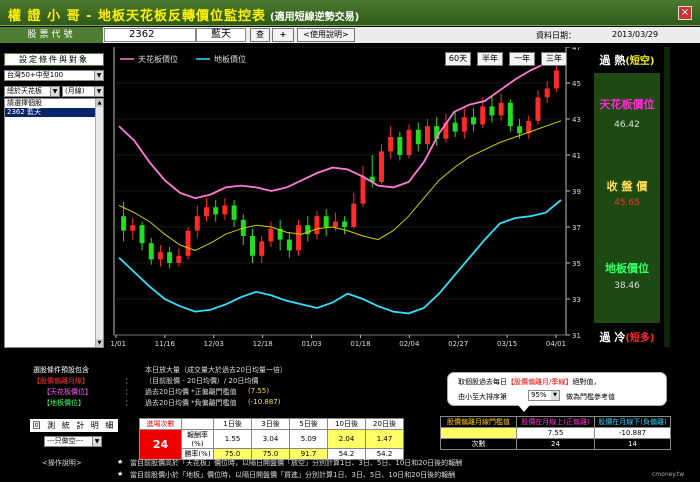  I want to click on scroll-down-icon: ▼, so click(99, 343).